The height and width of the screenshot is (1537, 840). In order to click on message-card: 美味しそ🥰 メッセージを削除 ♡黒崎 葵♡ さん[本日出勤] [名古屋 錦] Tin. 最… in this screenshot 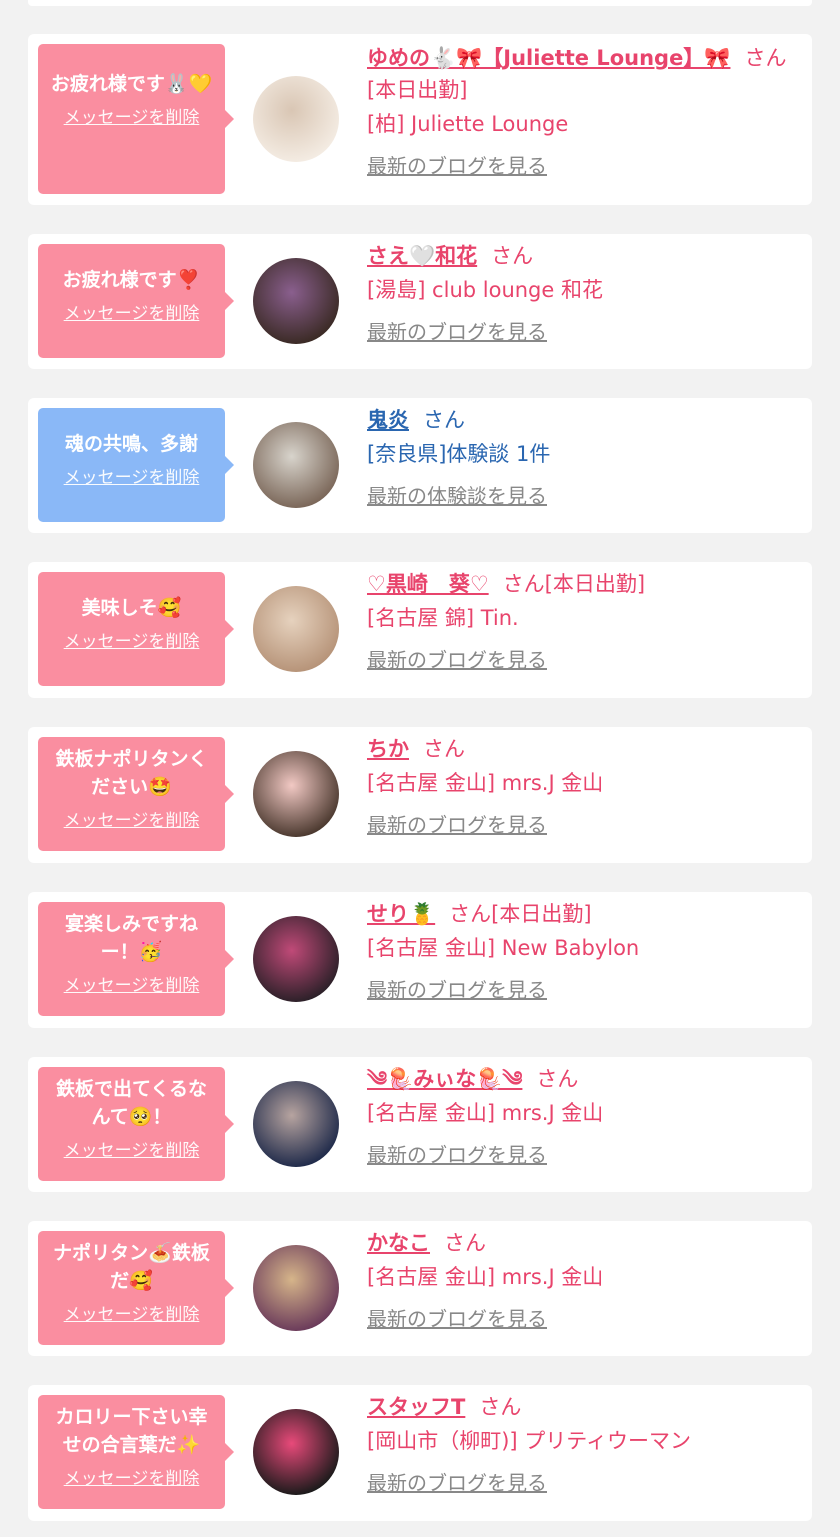, I will do `click(420, 630)`.